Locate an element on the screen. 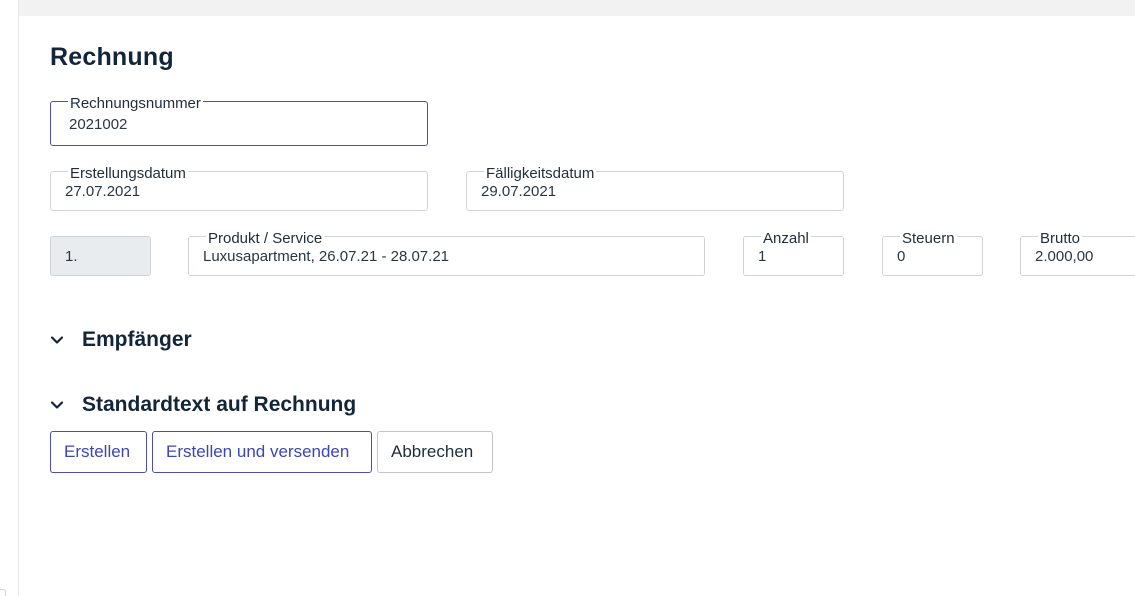  cancel-button: Abbrechen is located at coordinates (435, 452).